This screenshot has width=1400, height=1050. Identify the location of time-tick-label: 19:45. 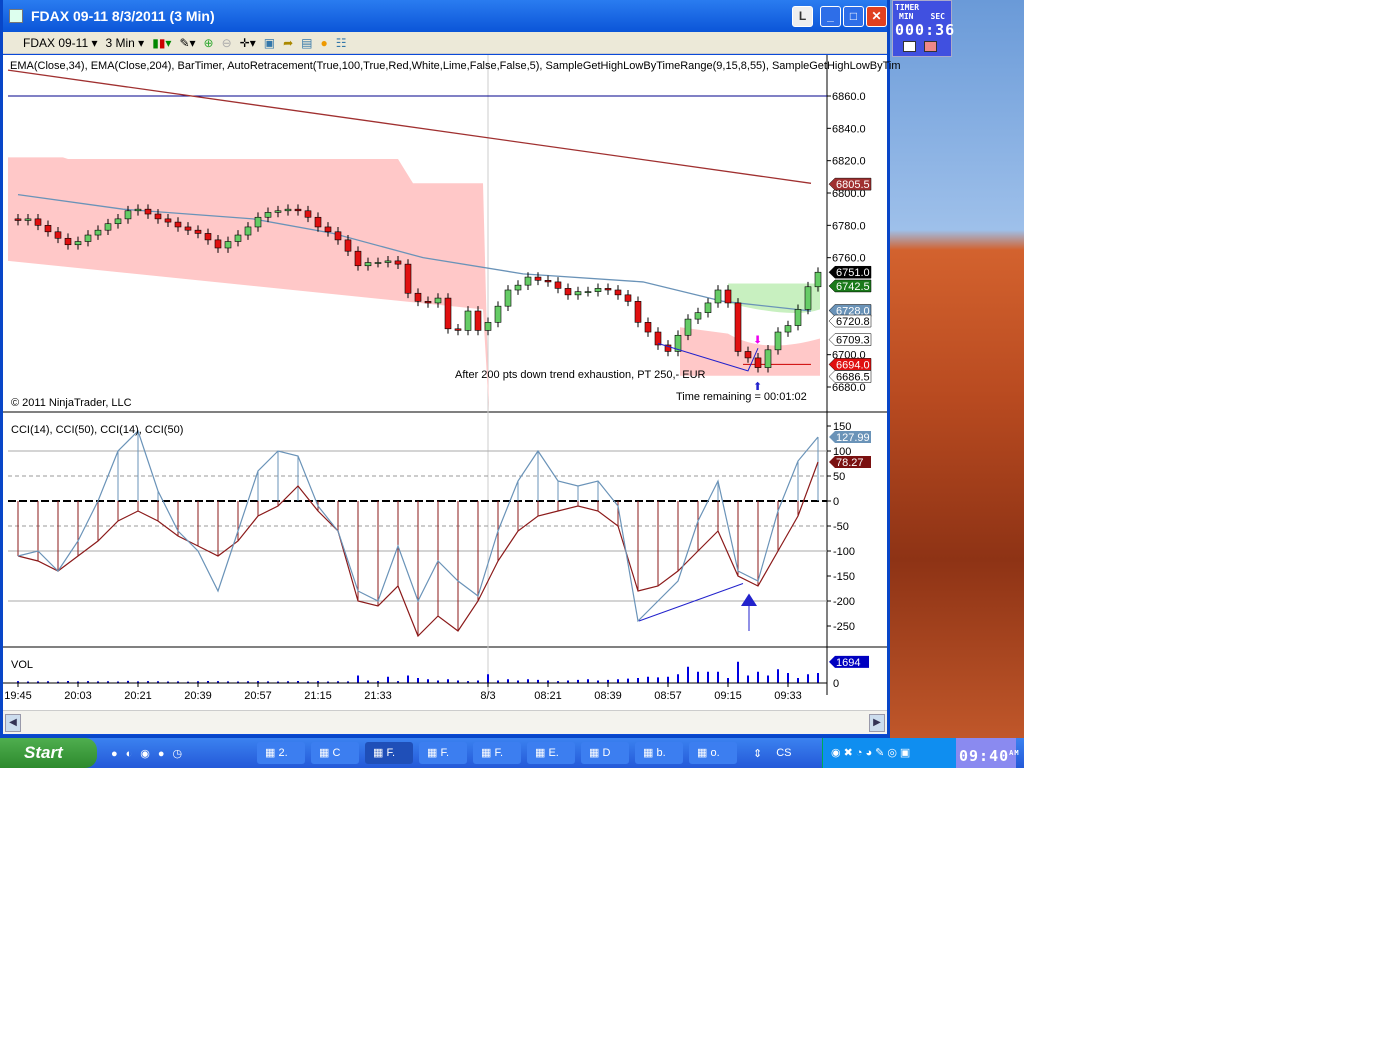
(18, 696).